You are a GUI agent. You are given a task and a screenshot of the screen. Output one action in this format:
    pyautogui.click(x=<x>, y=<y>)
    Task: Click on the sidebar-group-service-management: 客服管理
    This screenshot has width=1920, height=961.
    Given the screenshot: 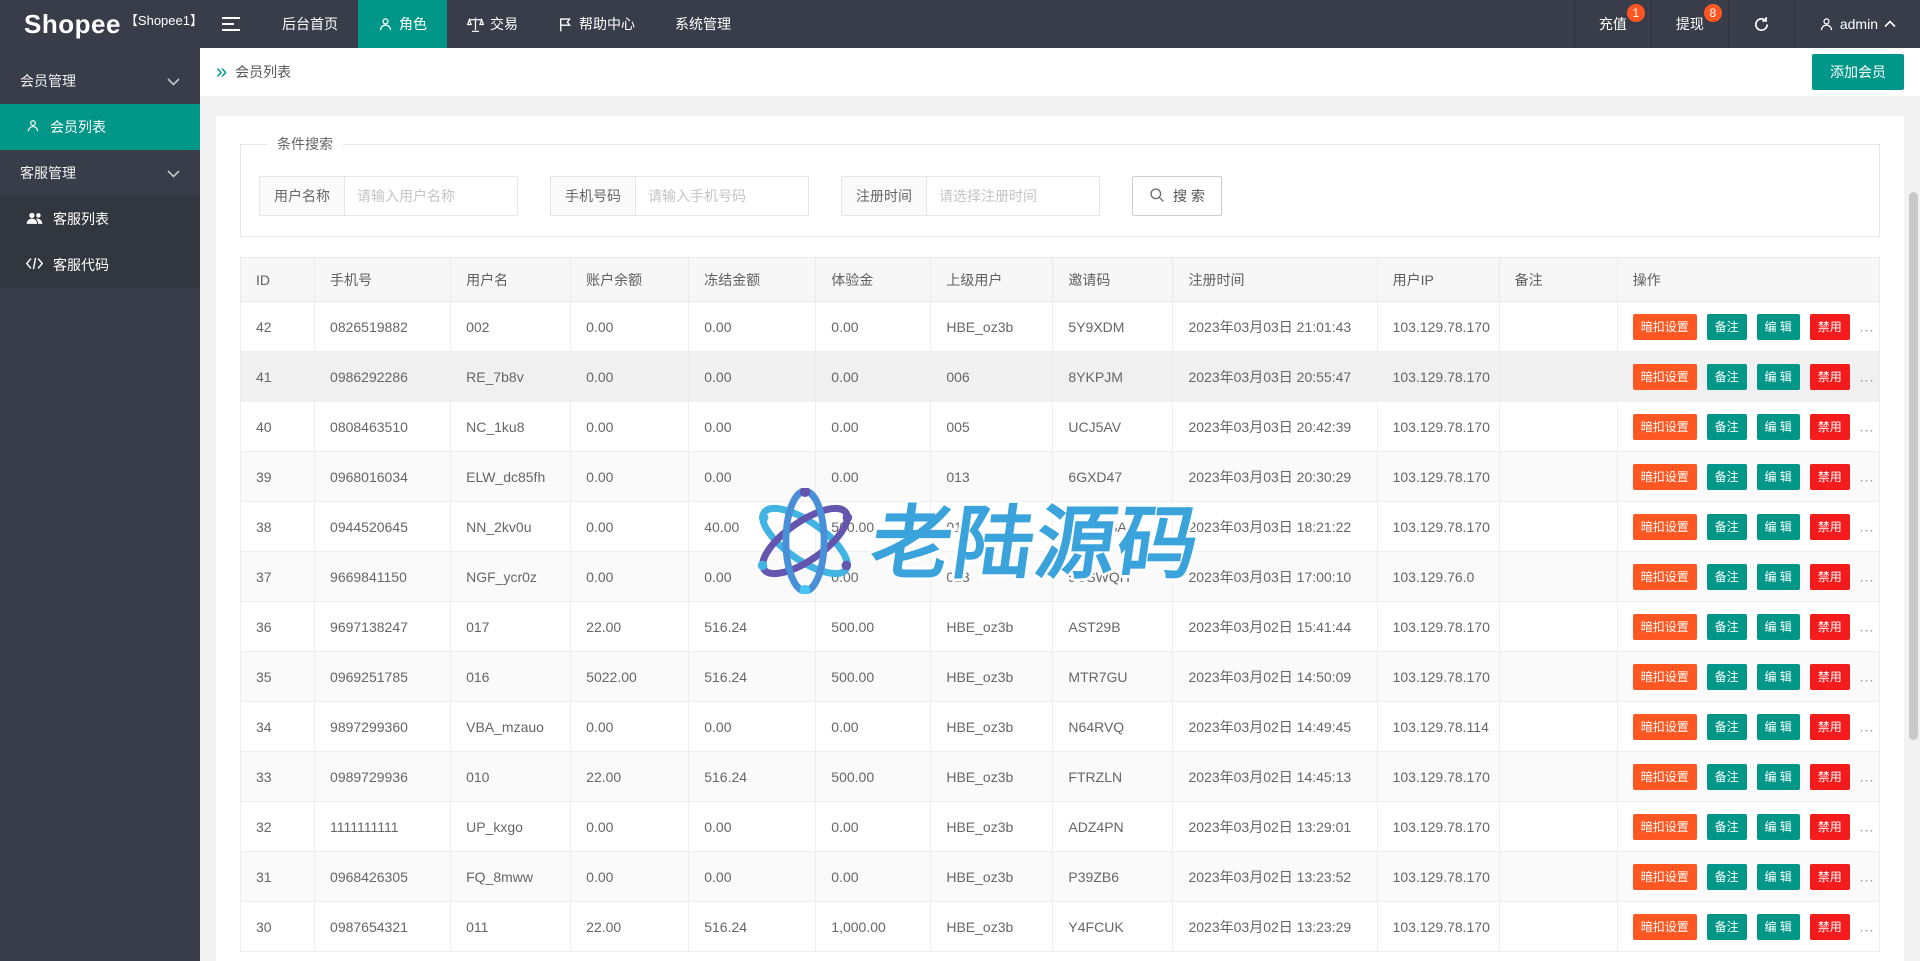 What is the action you would take?
    pyautogui.click(x=100, y=173)
    